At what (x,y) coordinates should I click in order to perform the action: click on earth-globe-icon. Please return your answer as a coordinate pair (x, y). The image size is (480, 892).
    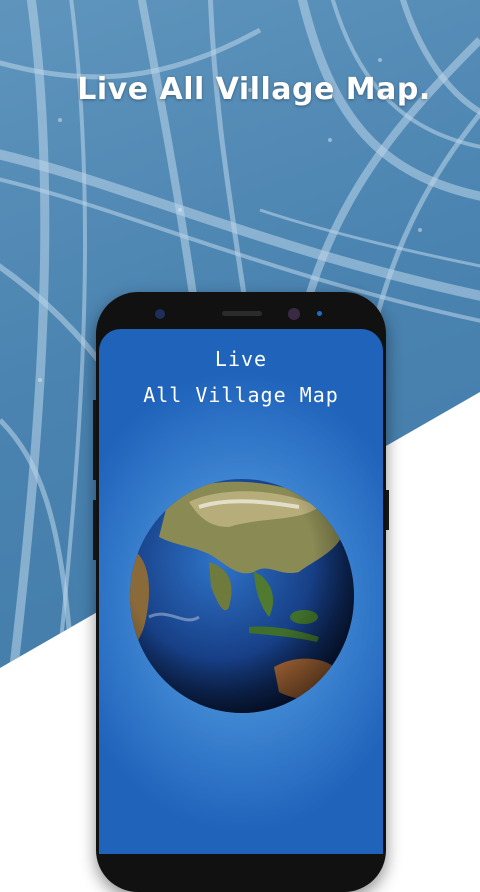
    Looking at the image, I should click on (242, 596).